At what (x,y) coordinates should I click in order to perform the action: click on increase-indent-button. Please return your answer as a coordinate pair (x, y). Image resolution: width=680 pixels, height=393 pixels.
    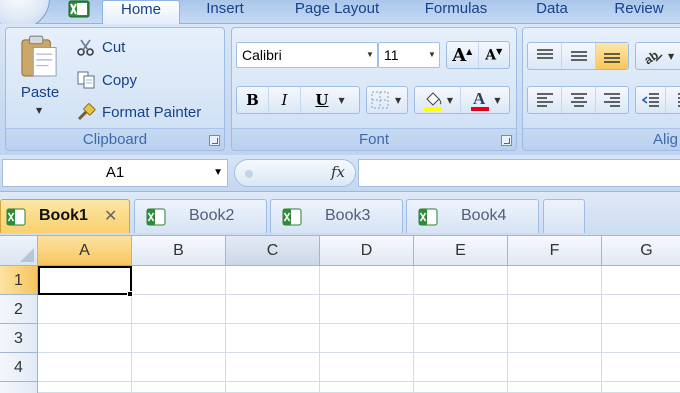
    Looking at the image, I should click on (673, 100).